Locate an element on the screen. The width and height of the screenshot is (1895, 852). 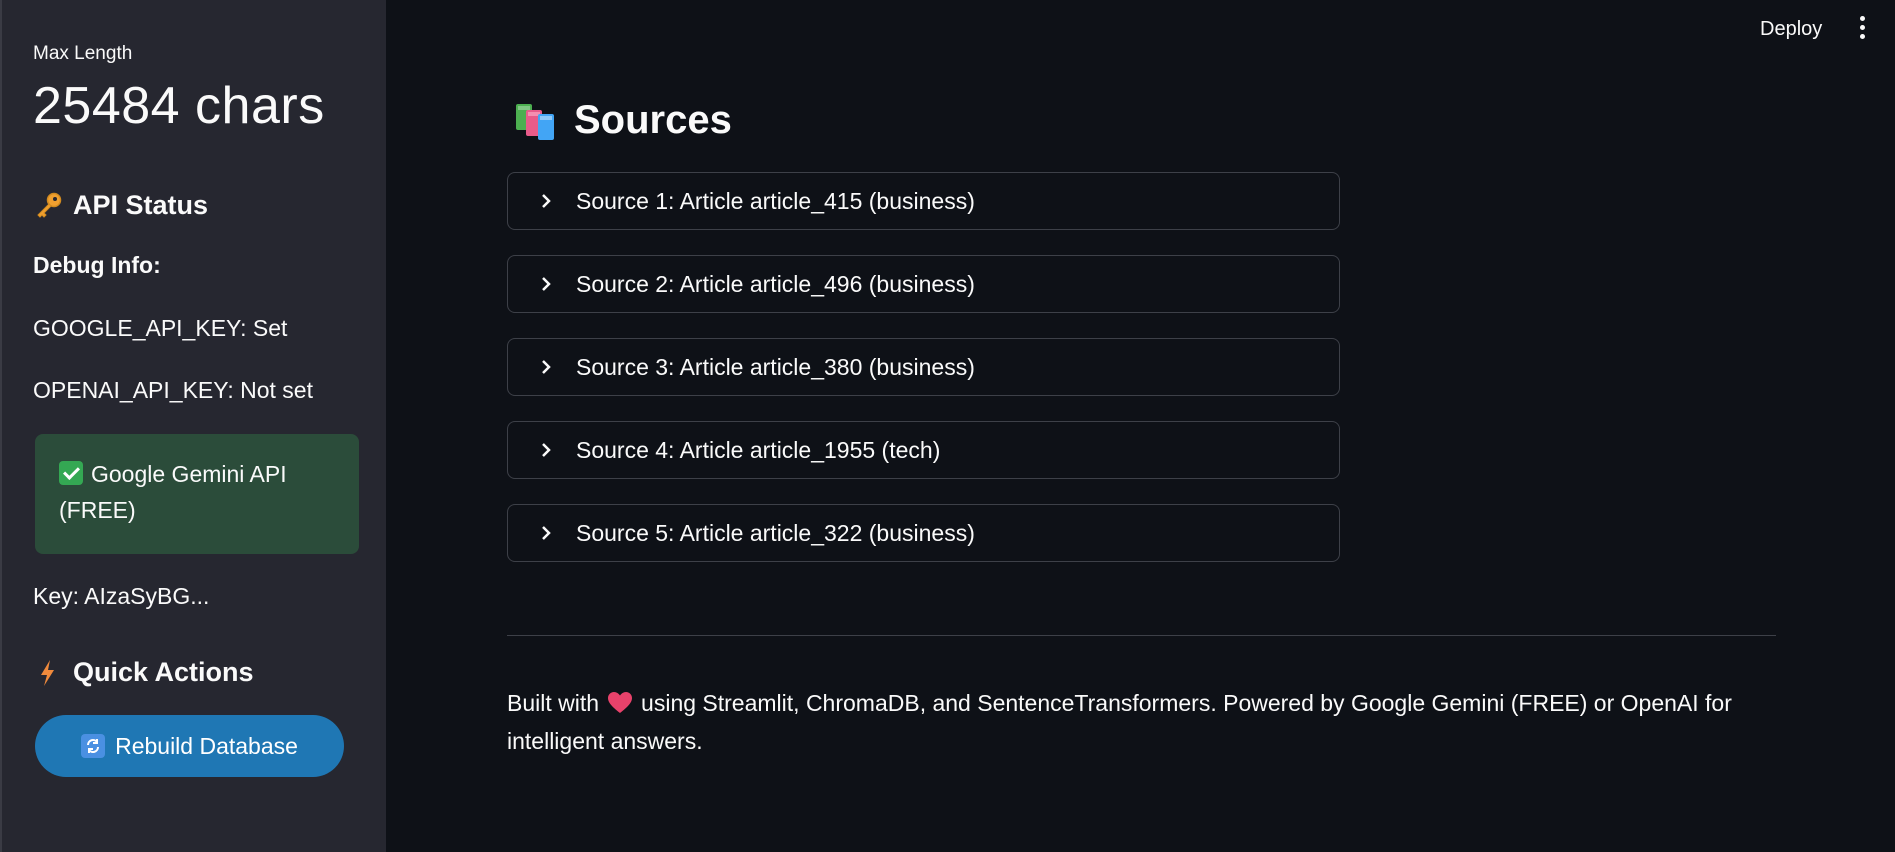
source-expander-4: Source 4: Article article_1955 (tech) is located at coordinates (923, 450).